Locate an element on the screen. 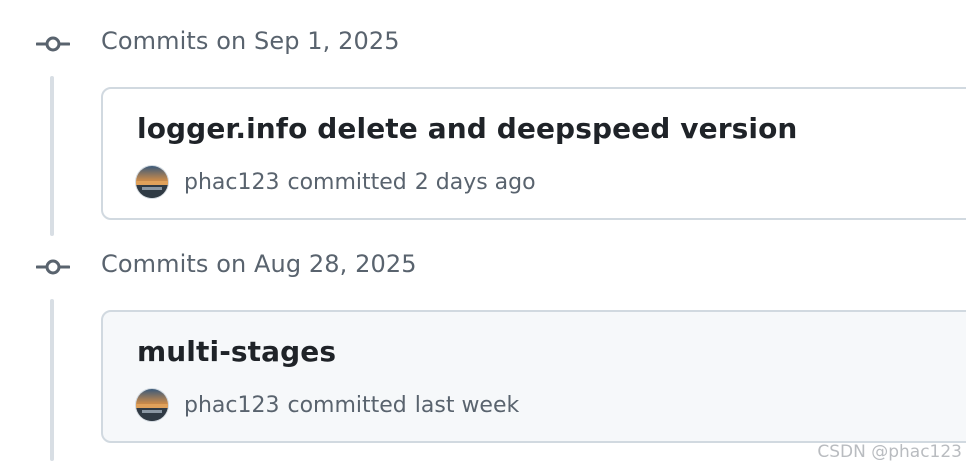 The width and height of the screenshot is (966, 468). commit-meta: phac123 committed last week is located at coordinates (327, 405).